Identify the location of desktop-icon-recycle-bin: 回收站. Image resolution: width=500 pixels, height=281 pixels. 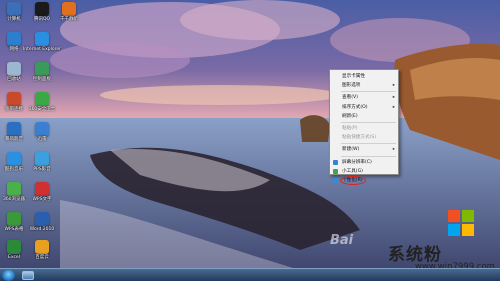
(14, 76).